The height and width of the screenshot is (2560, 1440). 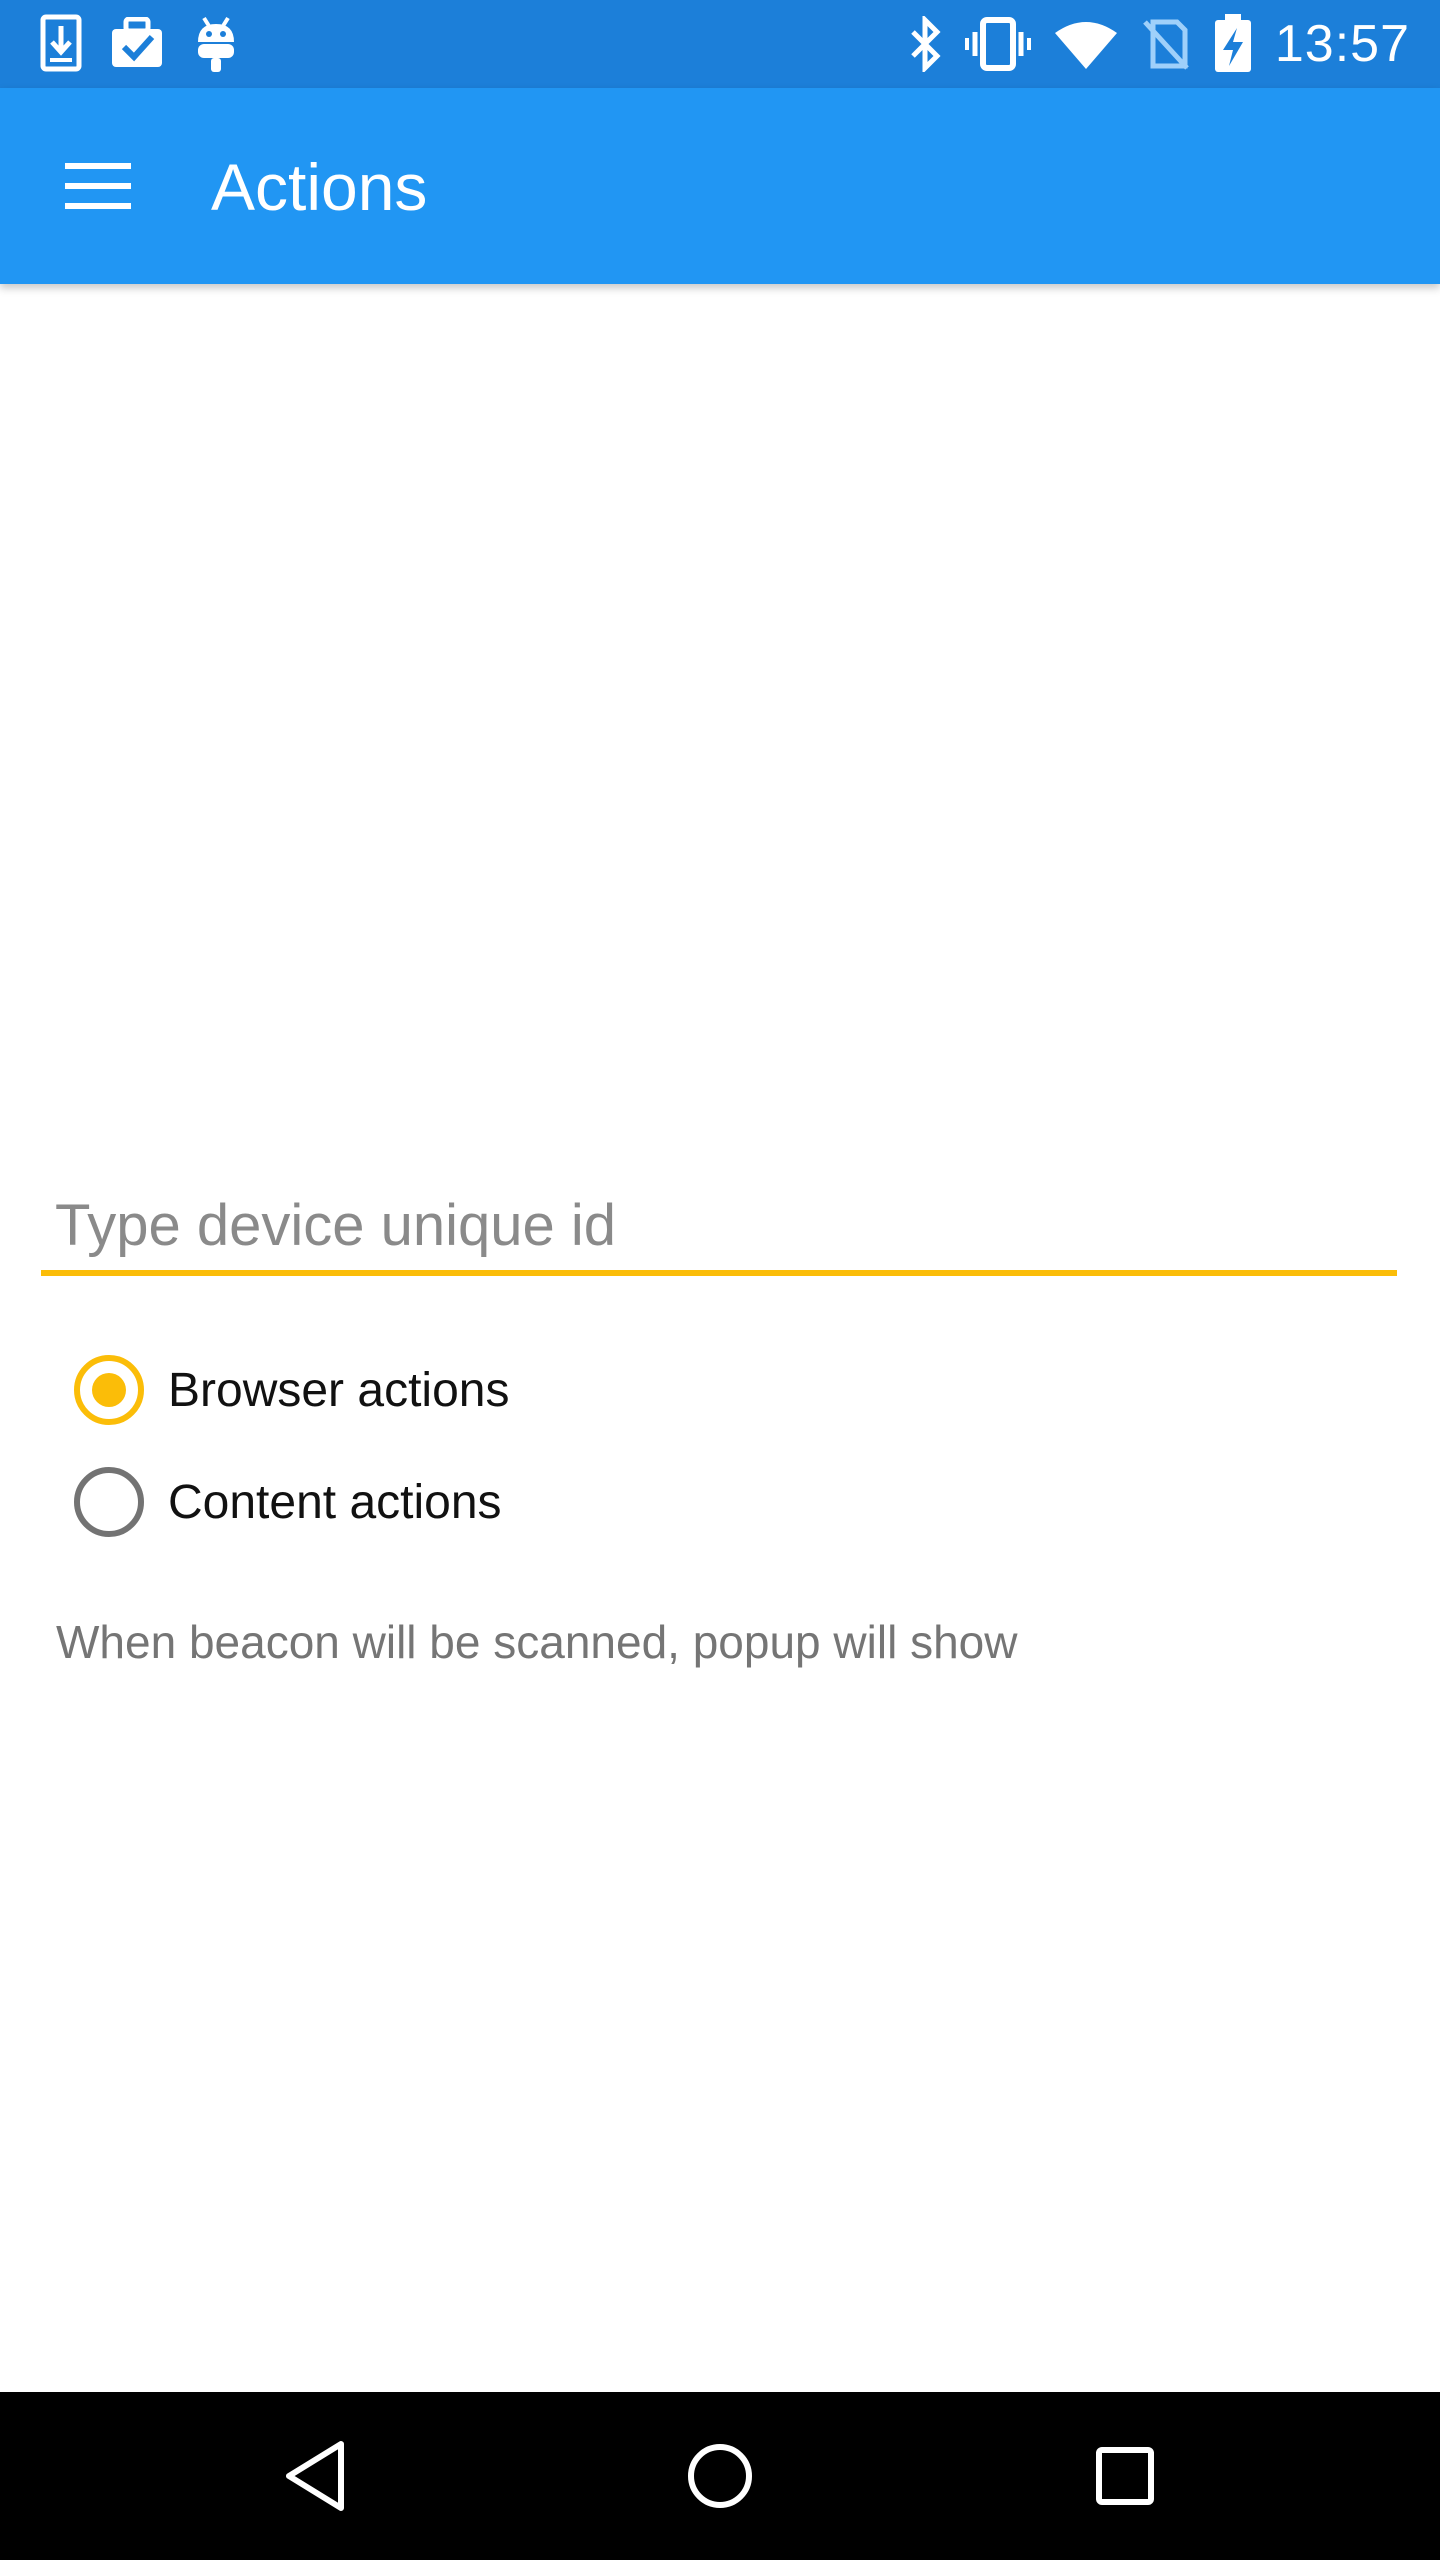 I want to click on navigation-bar, so click(x=720, y=2476).